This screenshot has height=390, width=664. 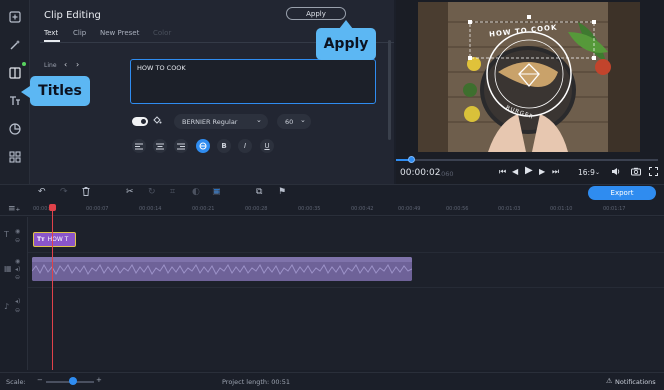 I want to click on font-size-select: 60, so click(x=294, y=121).